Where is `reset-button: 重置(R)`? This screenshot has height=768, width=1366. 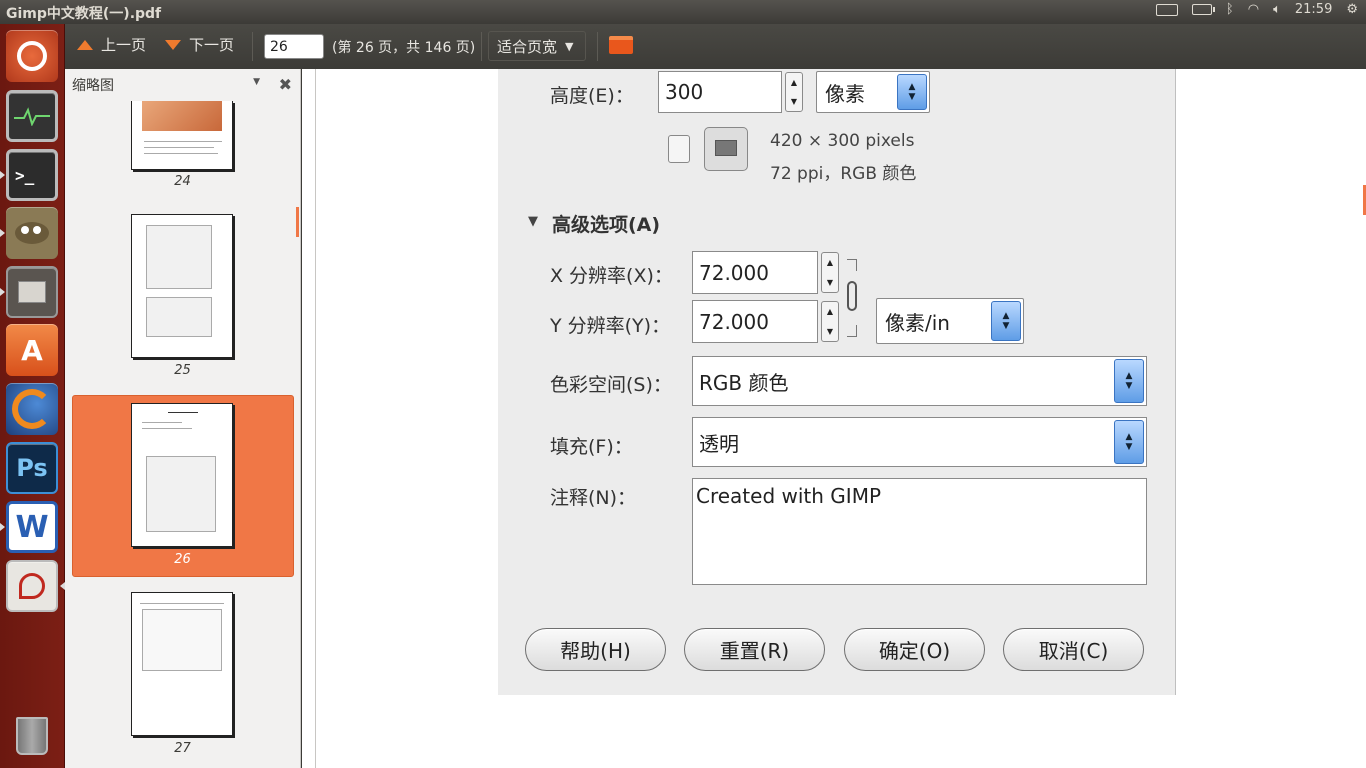
reset-button: 重置(R) is located at coordinates (754, 649).